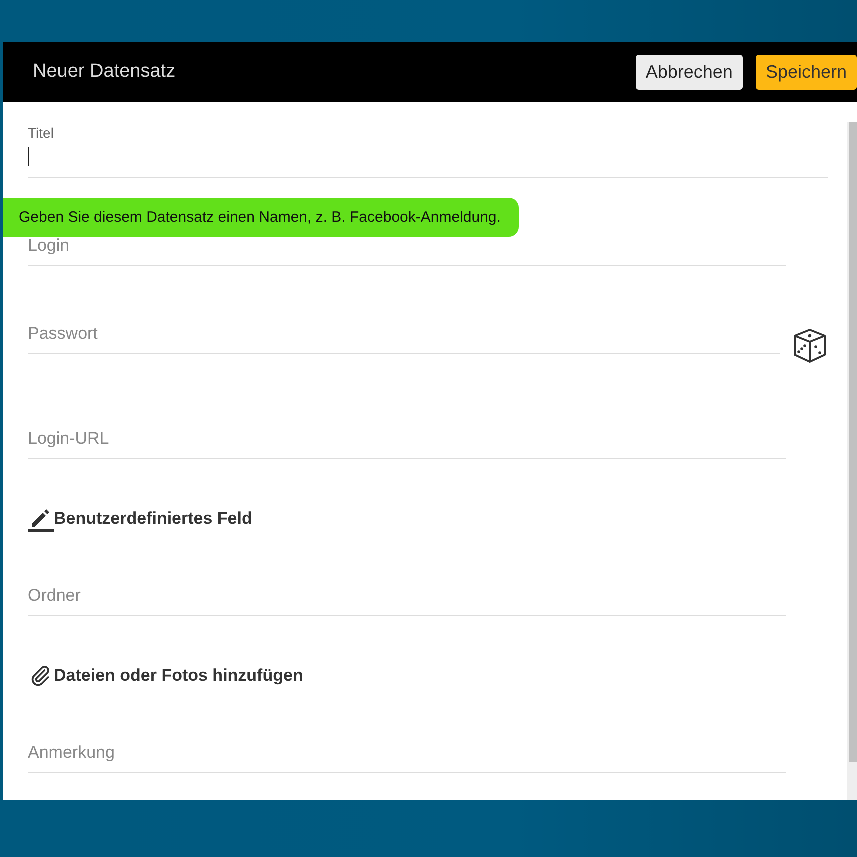 This screenshot has width=857, height=857. I want to click on cancel-button: Abbrechen, so click(689, 72).